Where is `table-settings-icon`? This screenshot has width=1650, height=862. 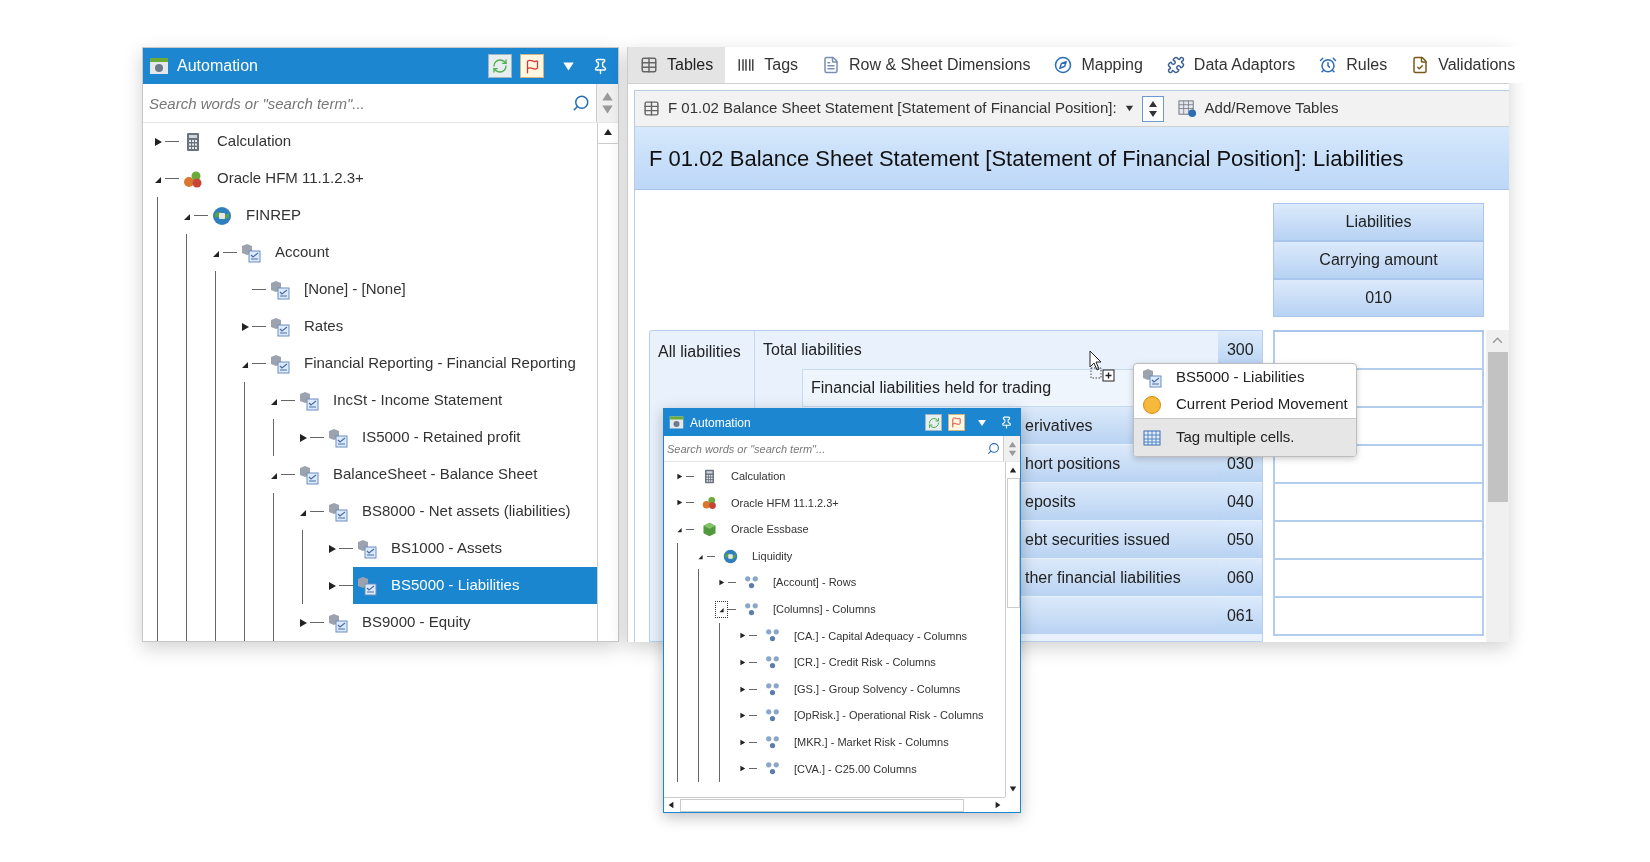
table-settings-icon is located at coordinates (1187, 108).